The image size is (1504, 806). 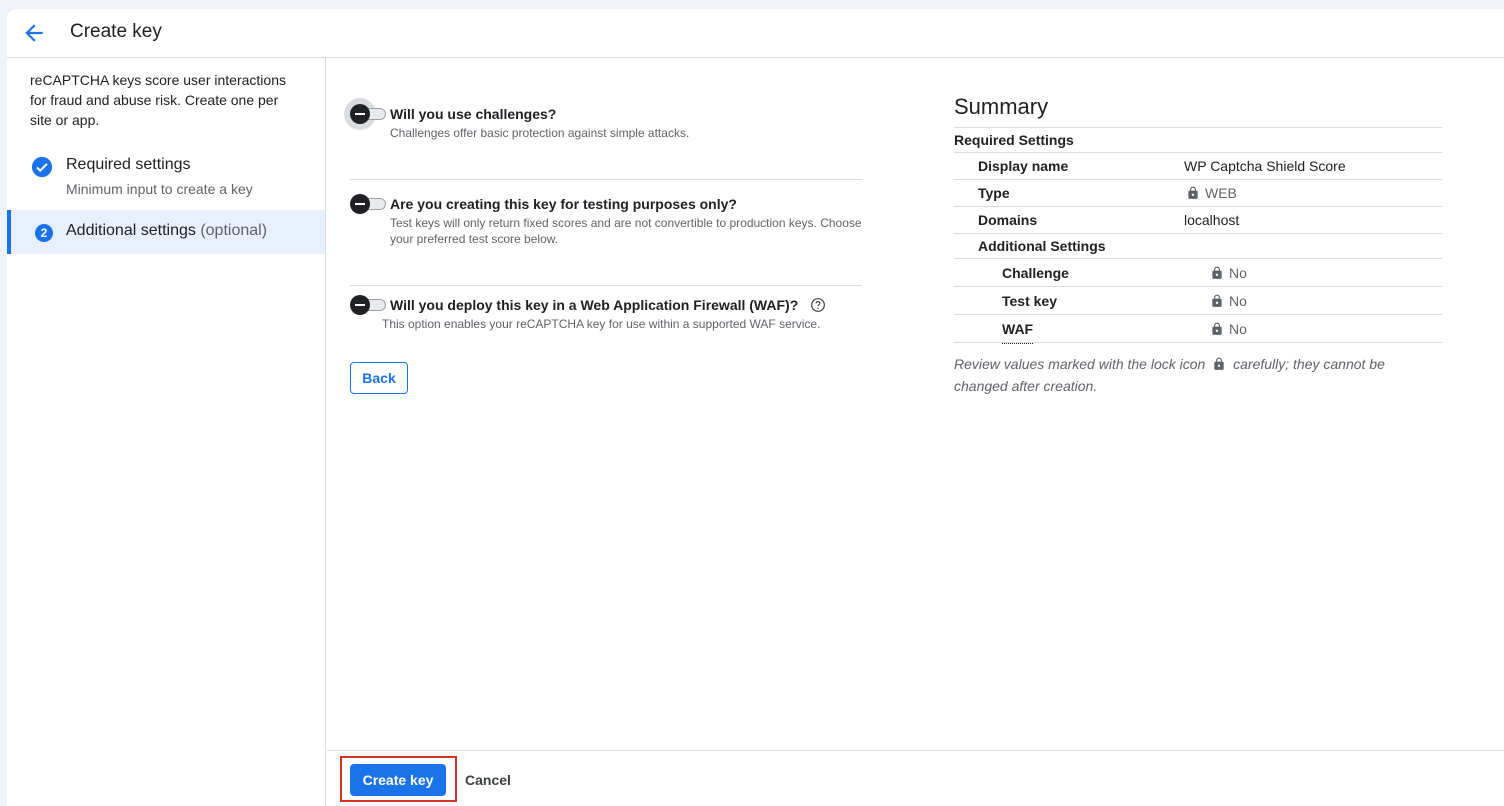 What do you see at coordinates (915, 778) in the screenshot?
I see `footer-bar: Create key Cancel` at bounding box center [915, 778].